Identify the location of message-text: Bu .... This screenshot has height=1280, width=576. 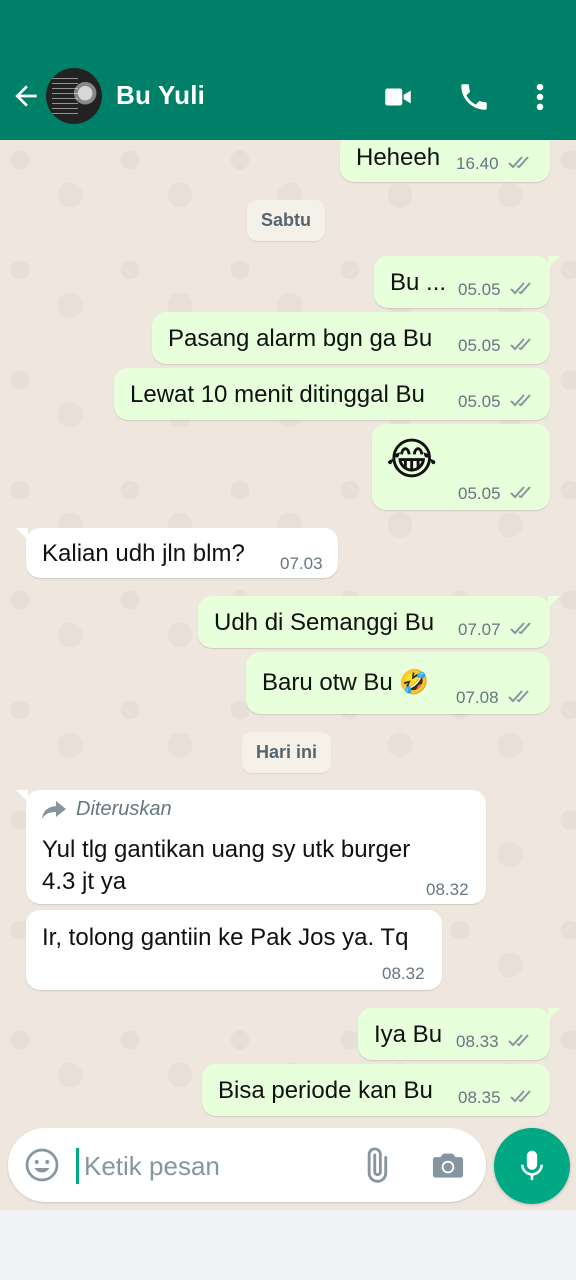
(418, 282).